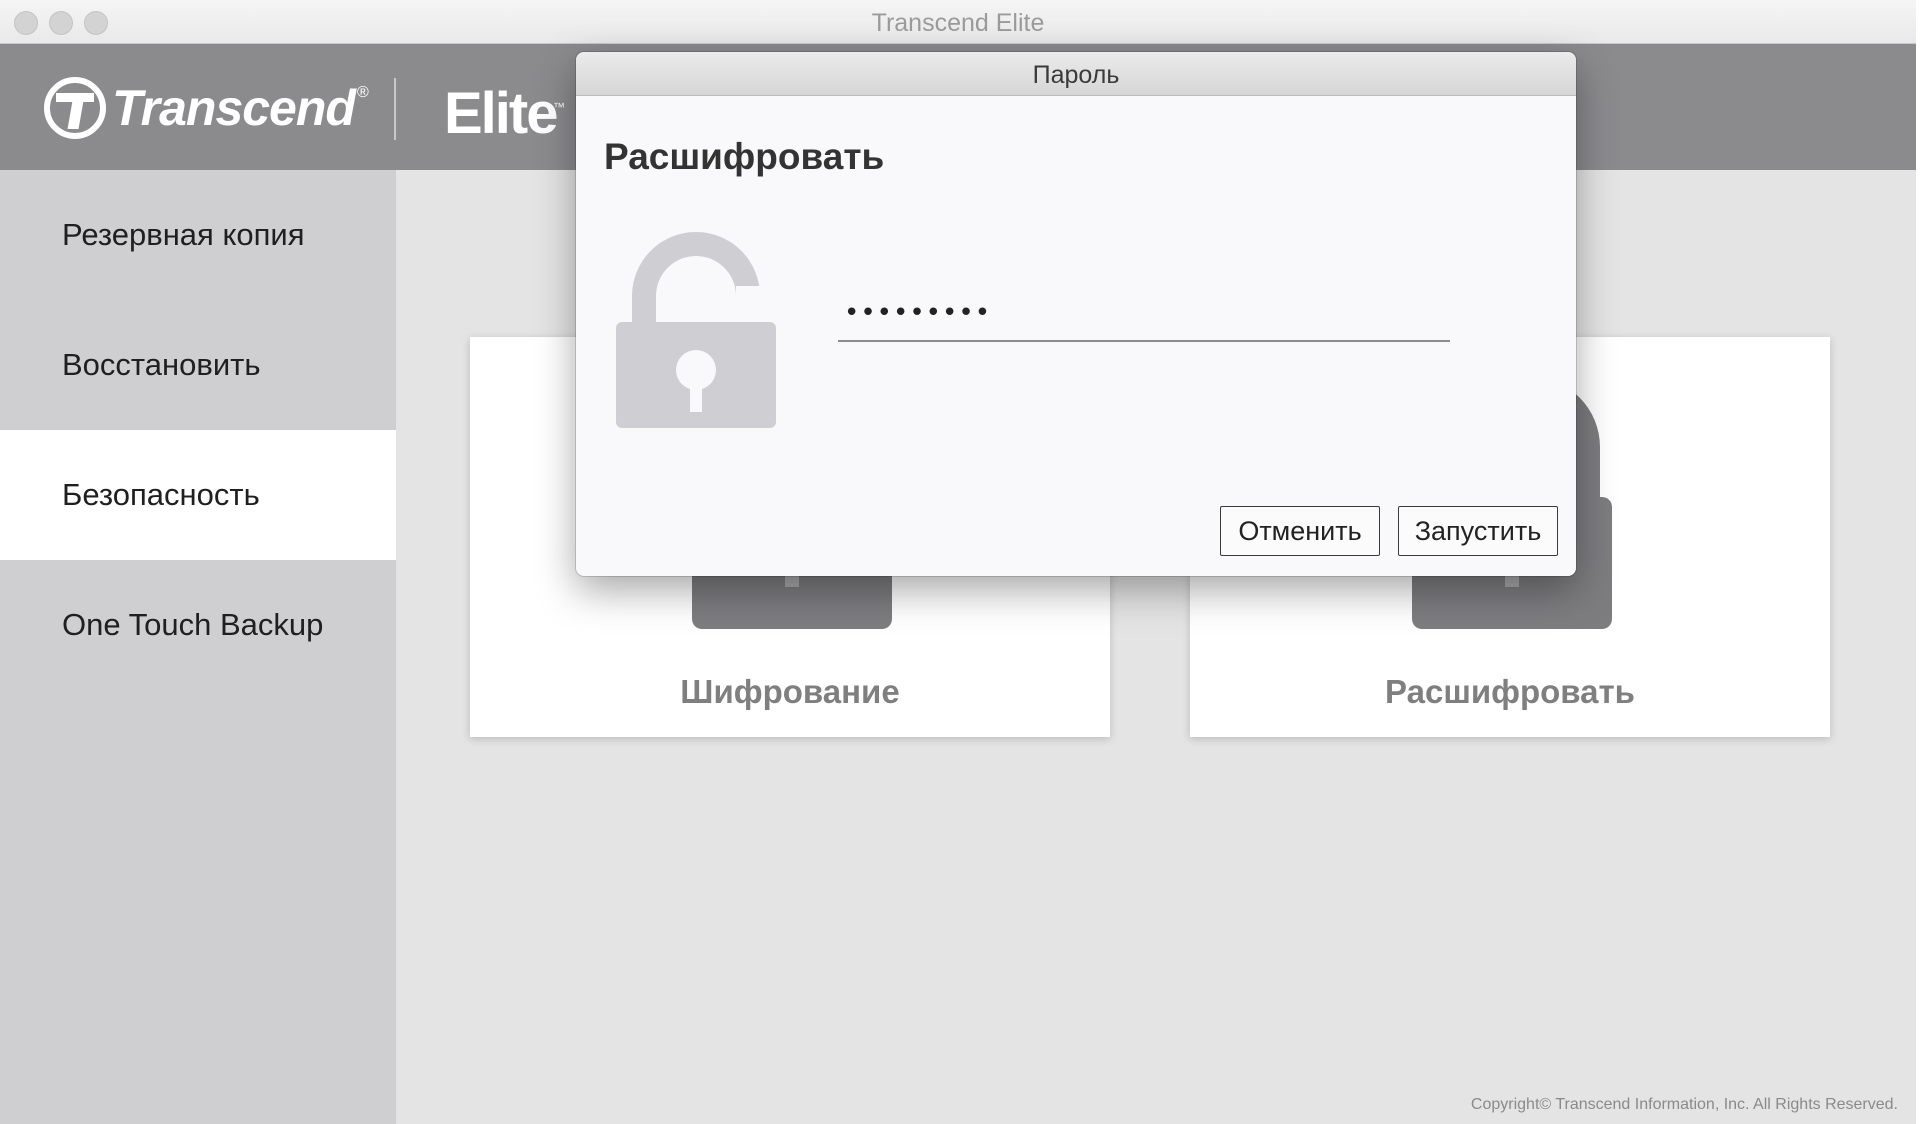  Describe the element at coordinates (198, 625) in the screenshot. I see `sidebar-item-one-touch-backup: One Touch Backup` at that location.